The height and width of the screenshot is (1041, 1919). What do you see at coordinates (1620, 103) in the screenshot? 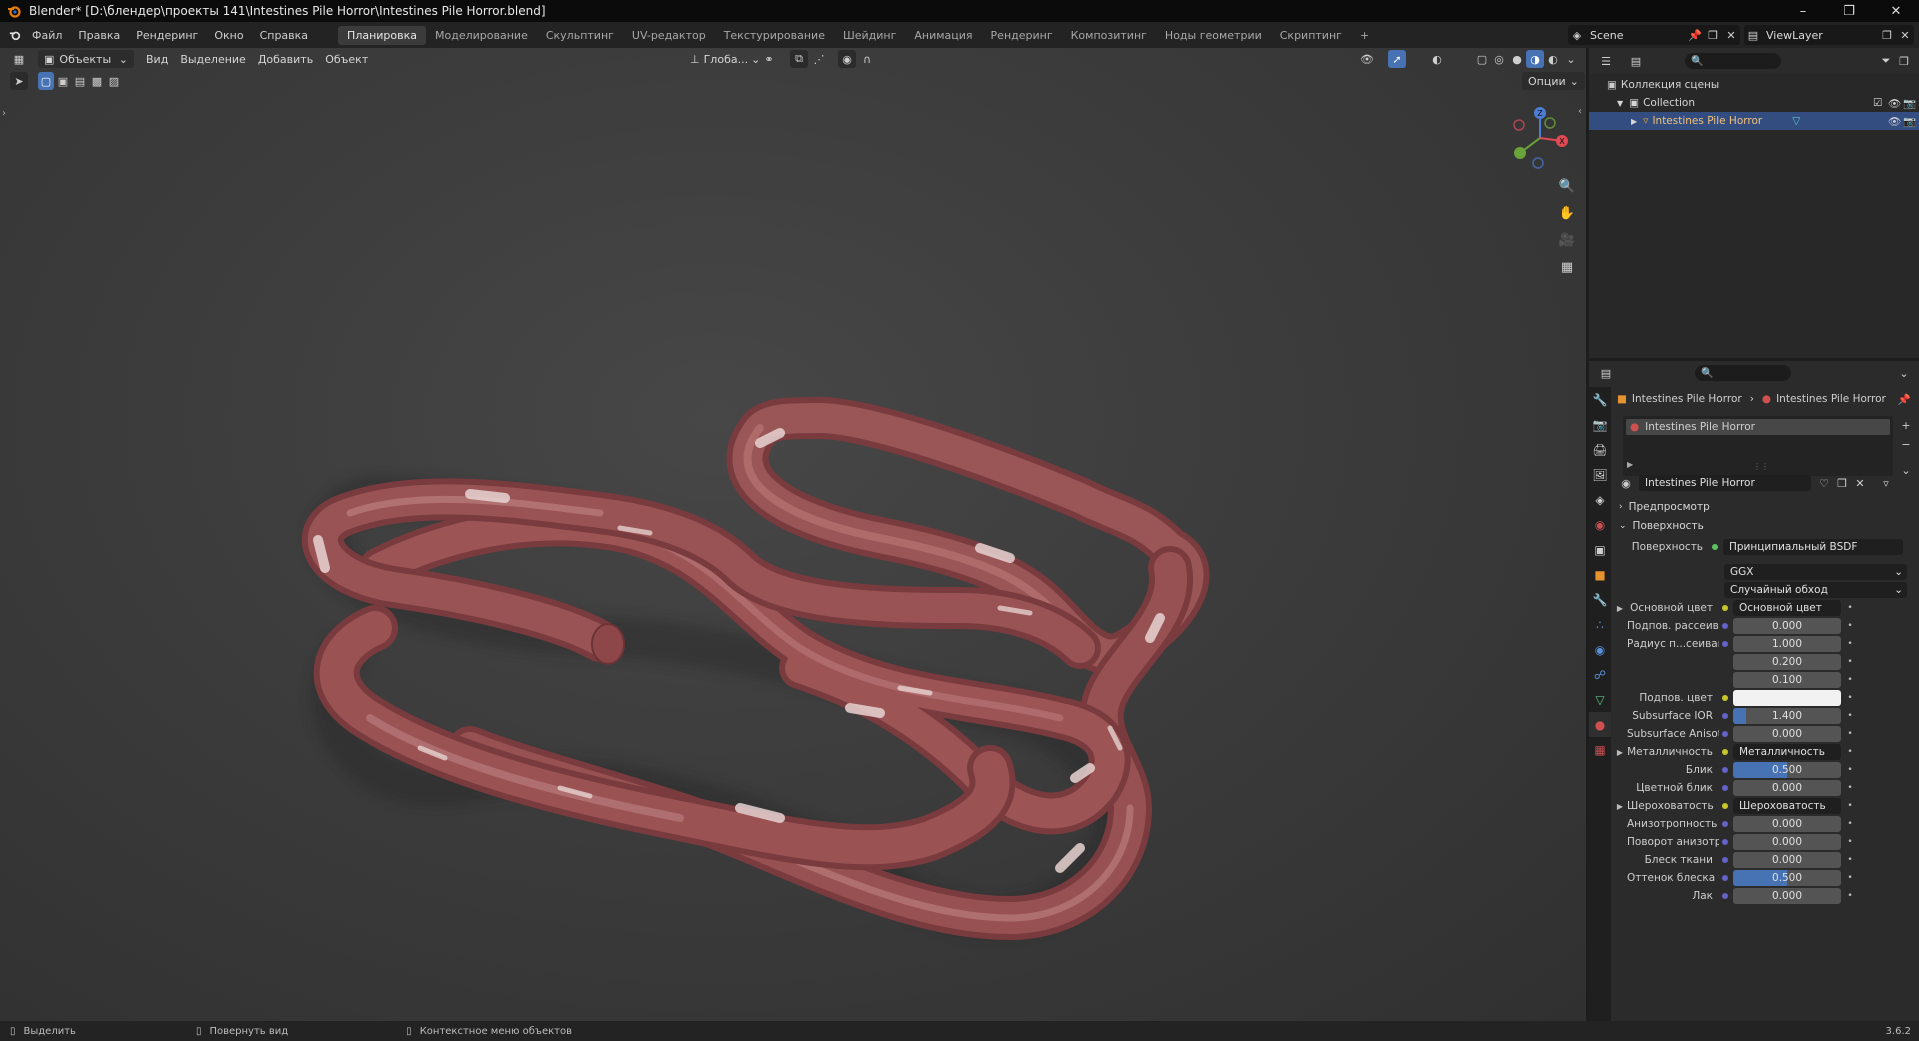
I see `expand-arrow-icon: ▼` at bounding box center [1620, 103].